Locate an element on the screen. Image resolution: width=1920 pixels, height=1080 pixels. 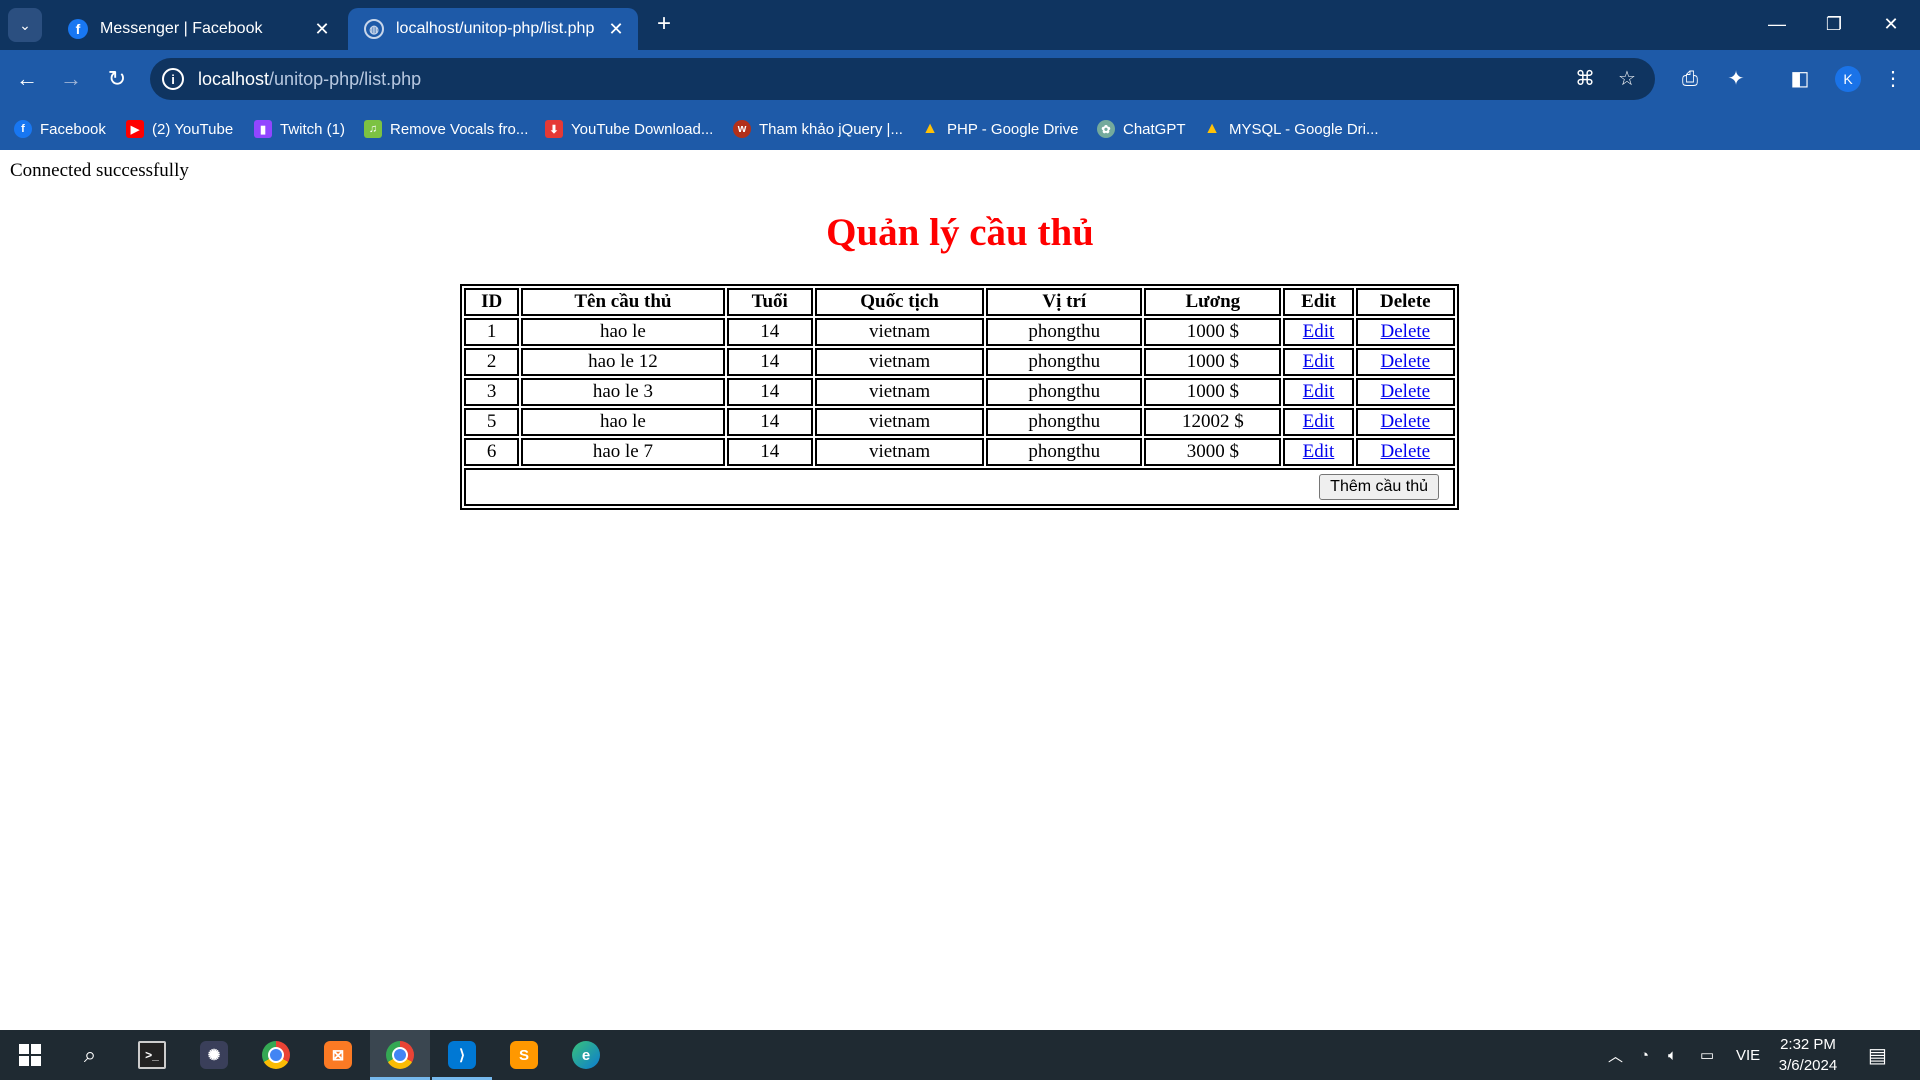
battery-icon: ▭ is located at coordinates (1707, 1055).